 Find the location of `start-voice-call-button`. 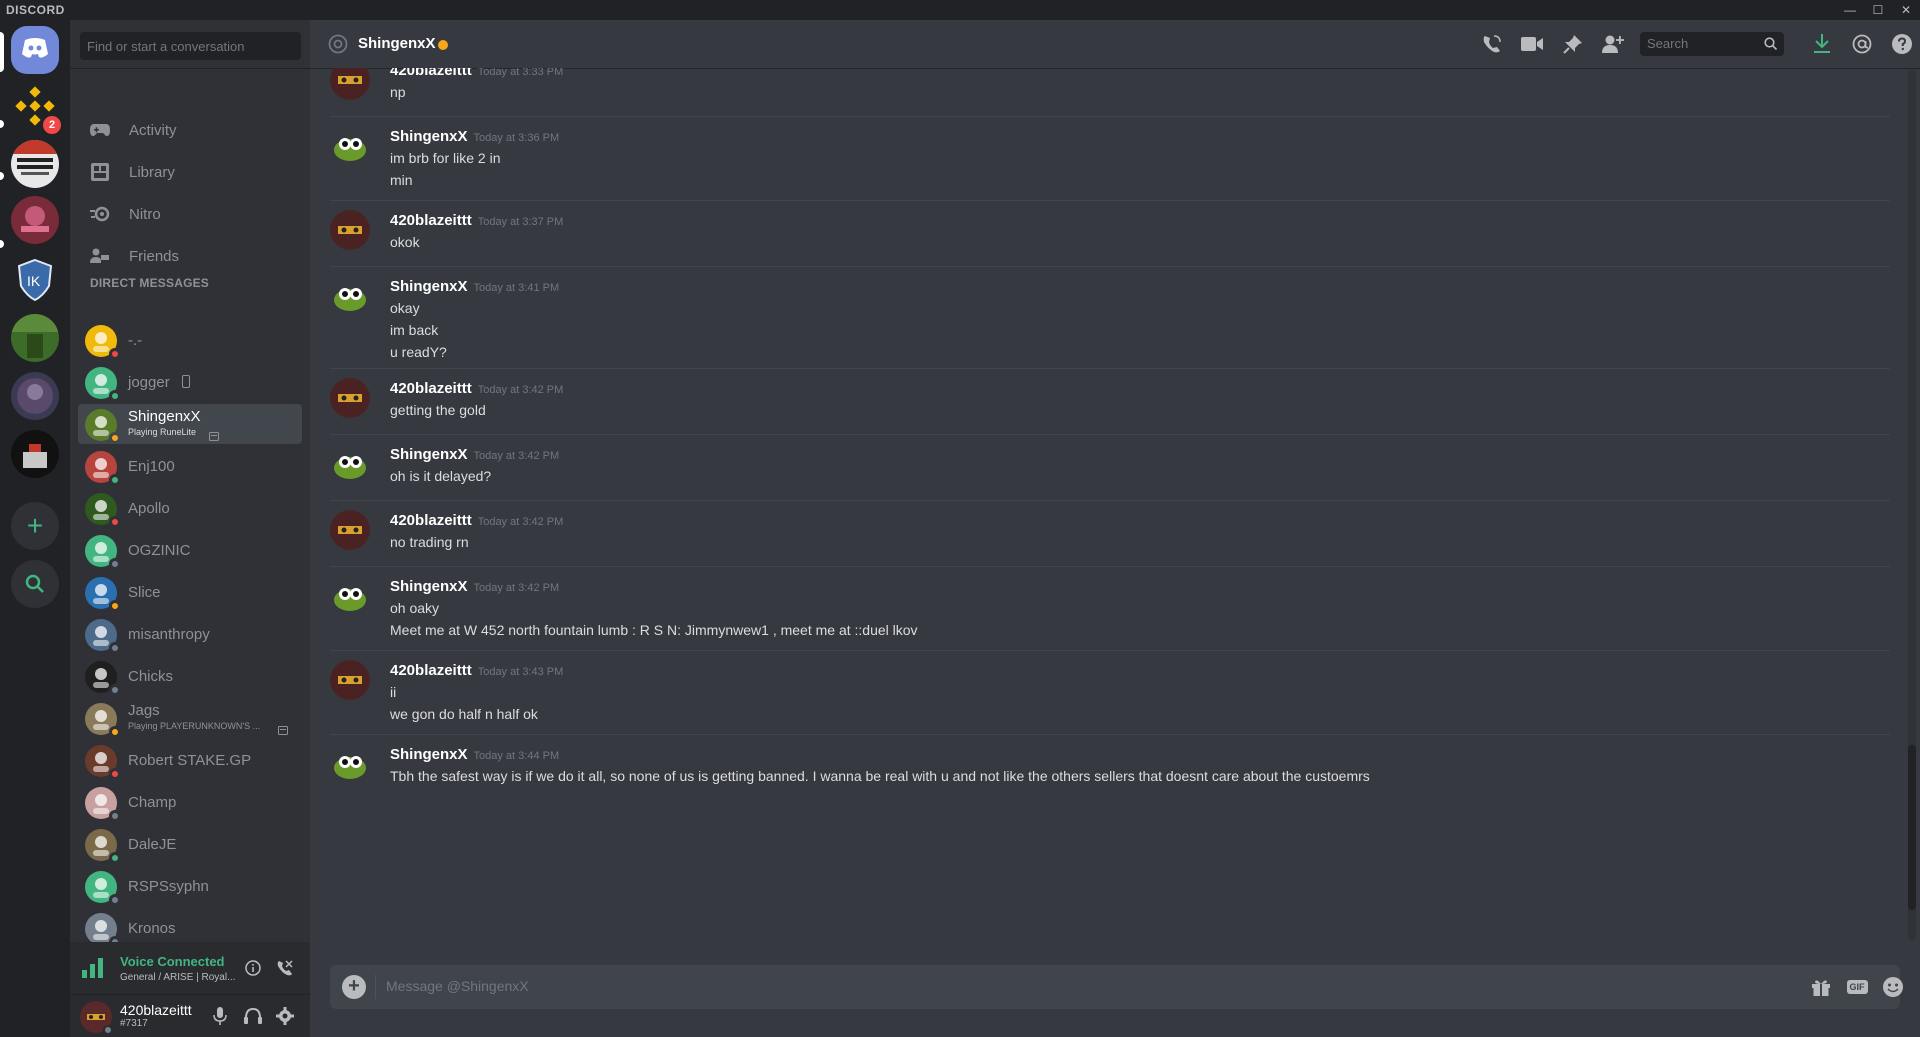

start-voice-call-button is located at coordinates (1492, 44).